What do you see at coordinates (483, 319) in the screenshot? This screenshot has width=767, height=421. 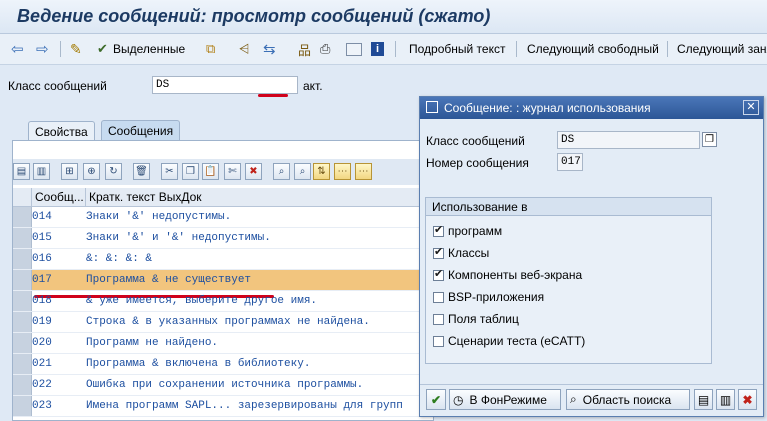 I see `checkbox-label: Поля таблиц` at bounding box center [483, 319].